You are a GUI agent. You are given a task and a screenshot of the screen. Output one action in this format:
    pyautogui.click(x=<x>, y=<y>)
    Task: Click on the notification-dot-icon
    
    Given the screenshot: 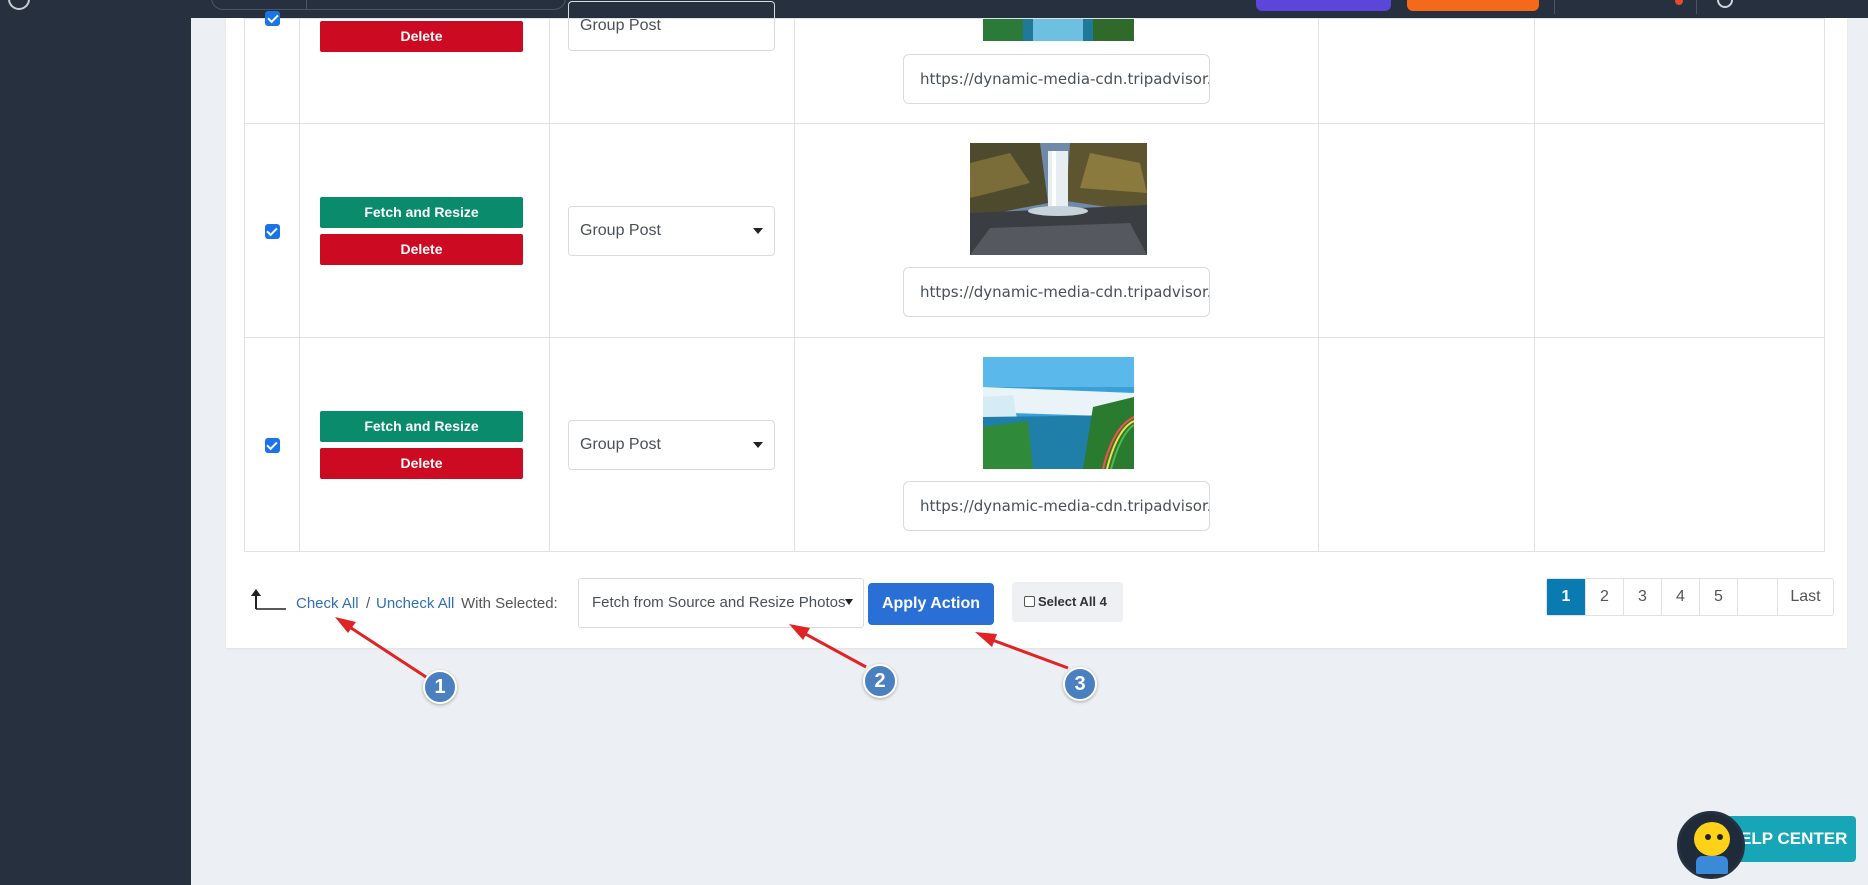 What is the action you would take?
    pyautogui.click(x=1679, y=2)
    